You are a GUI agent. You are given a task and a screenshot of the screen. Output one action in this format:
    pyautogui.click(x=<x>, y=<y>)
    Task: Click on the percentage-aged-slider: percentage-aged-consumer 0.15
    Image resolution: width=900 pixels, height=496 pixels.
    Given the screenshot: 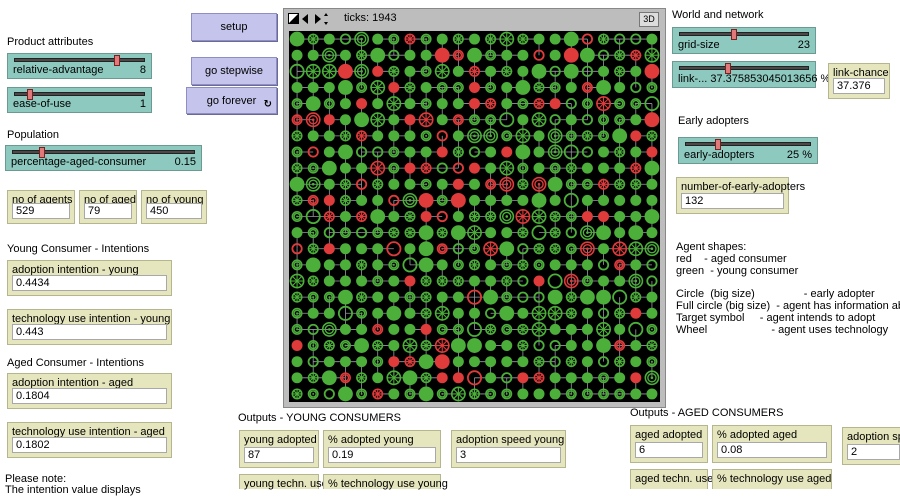 What is the action you would take?
    pyautogui.click(x=103, y=158)
    